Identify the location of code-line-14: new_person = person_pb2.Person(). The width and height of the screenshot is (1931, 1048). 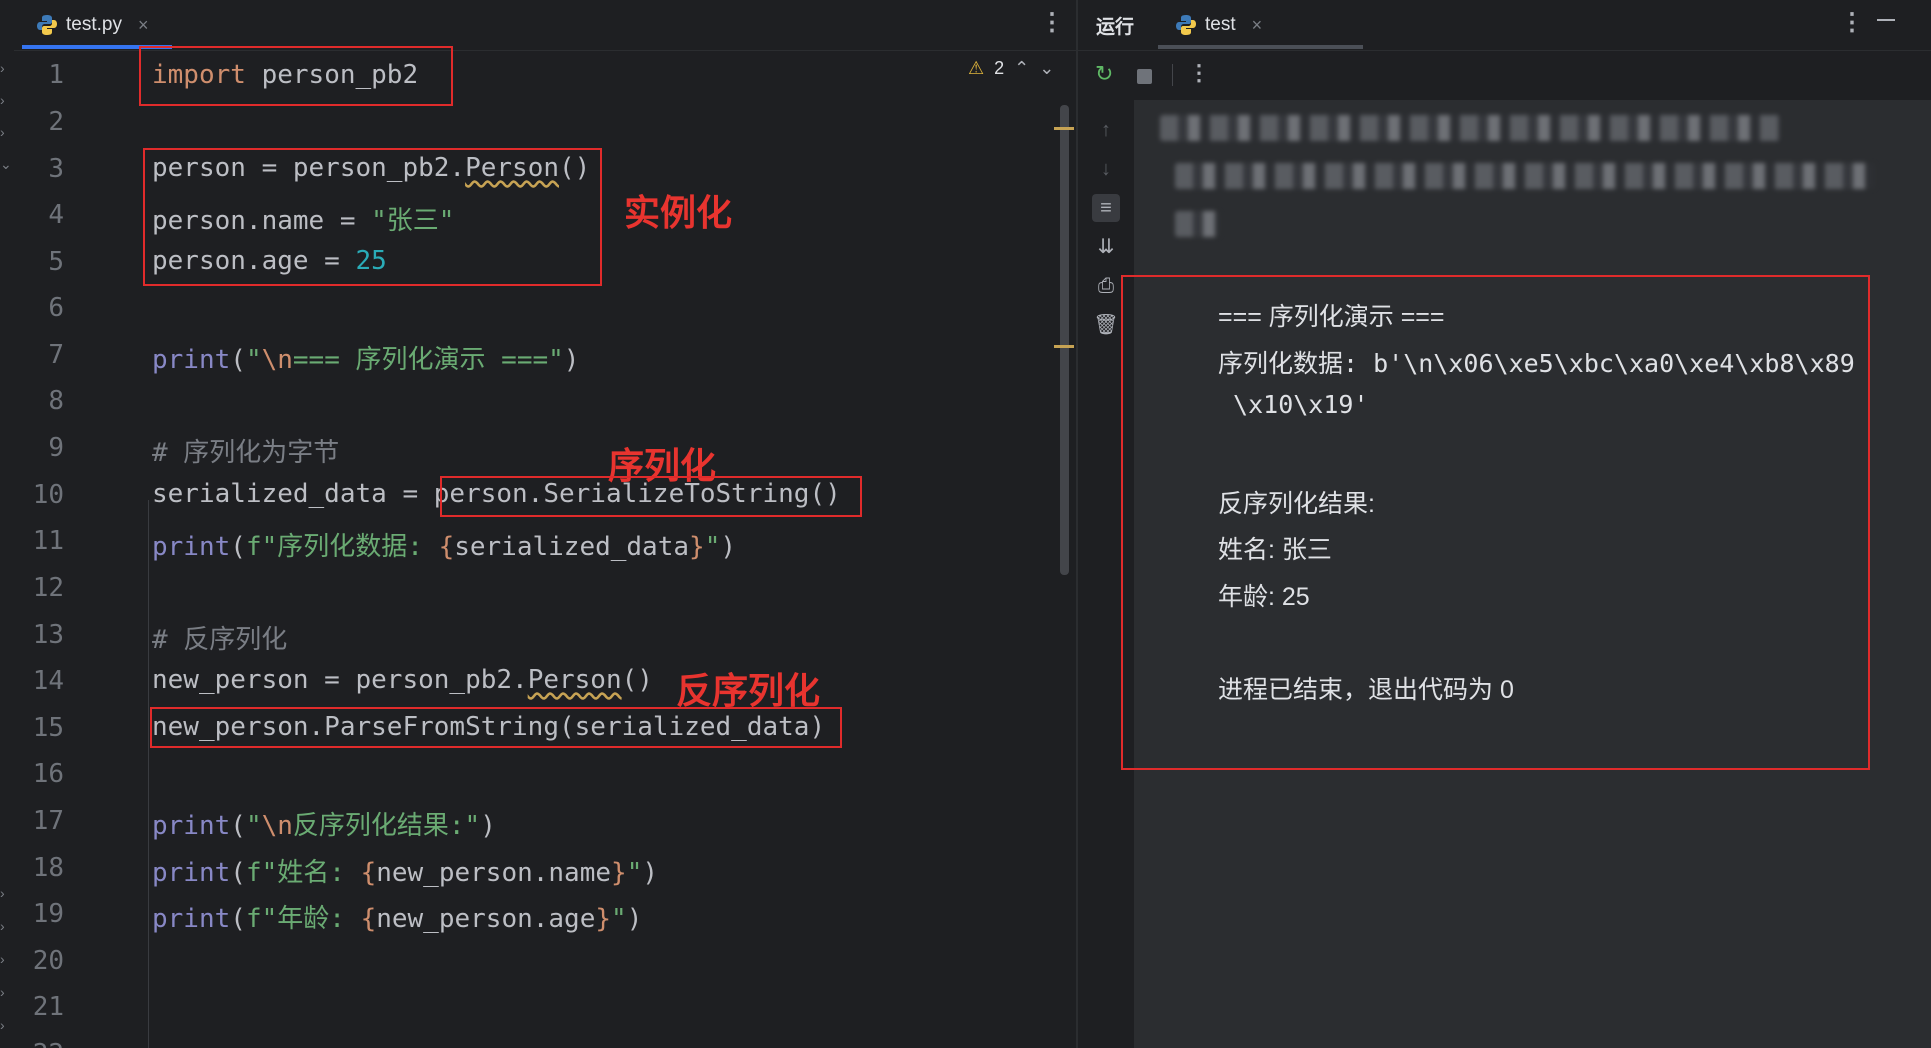
(402, 680).